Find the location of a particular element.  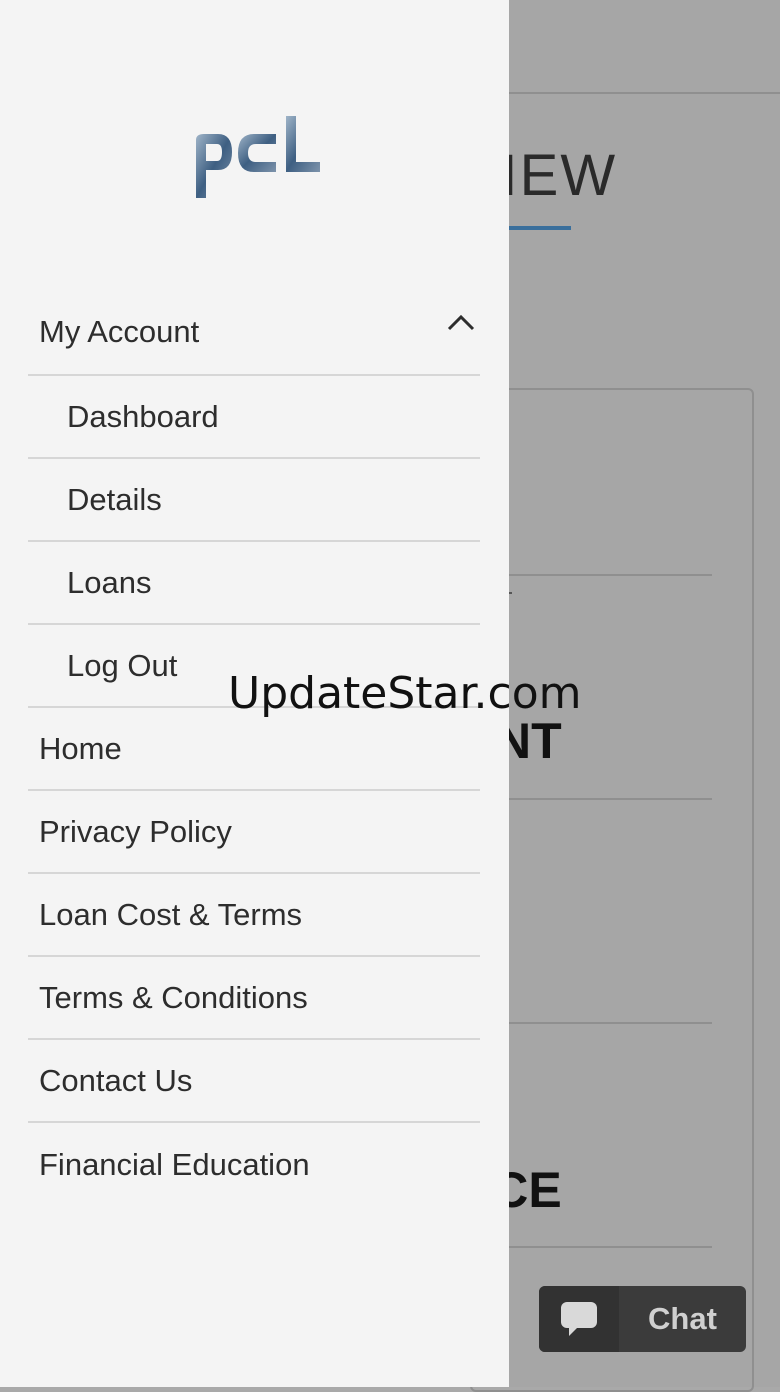

speech-bubble-icon is located at coordinates (579, 1319).